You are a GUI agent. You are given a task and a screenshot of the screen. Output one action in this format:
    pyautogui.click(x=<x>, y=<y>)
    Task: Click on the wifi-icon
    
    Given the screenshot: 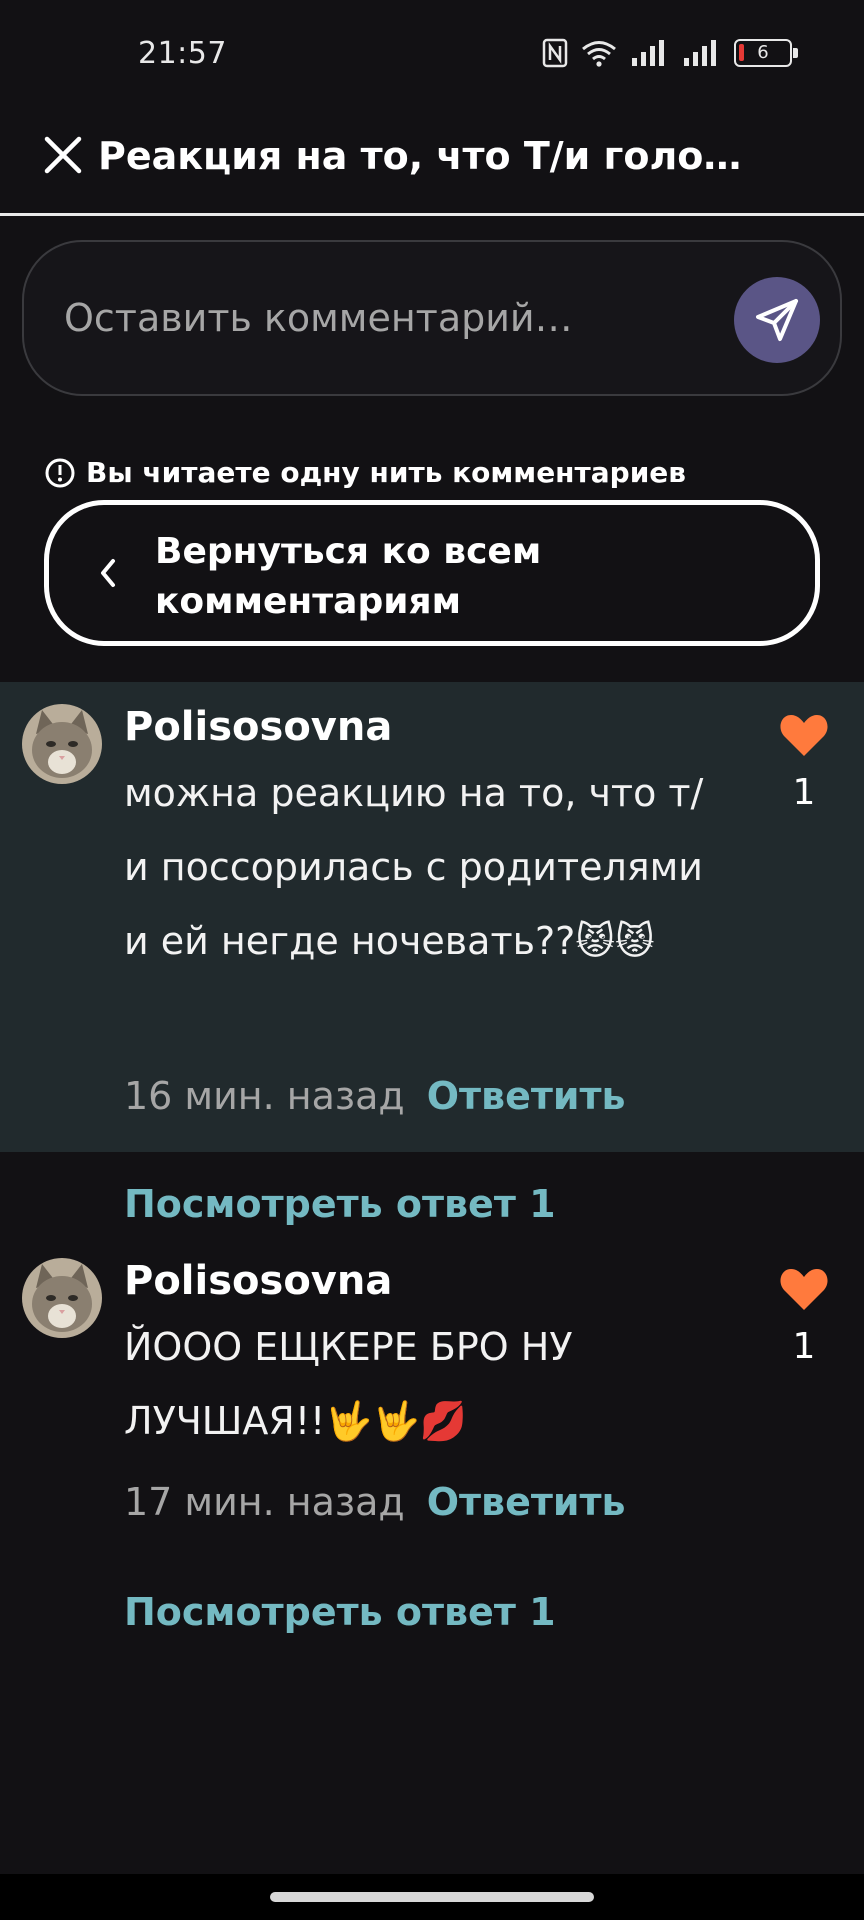 What is the action you would take?
    pyautogui.click(x=599, y=54)
    